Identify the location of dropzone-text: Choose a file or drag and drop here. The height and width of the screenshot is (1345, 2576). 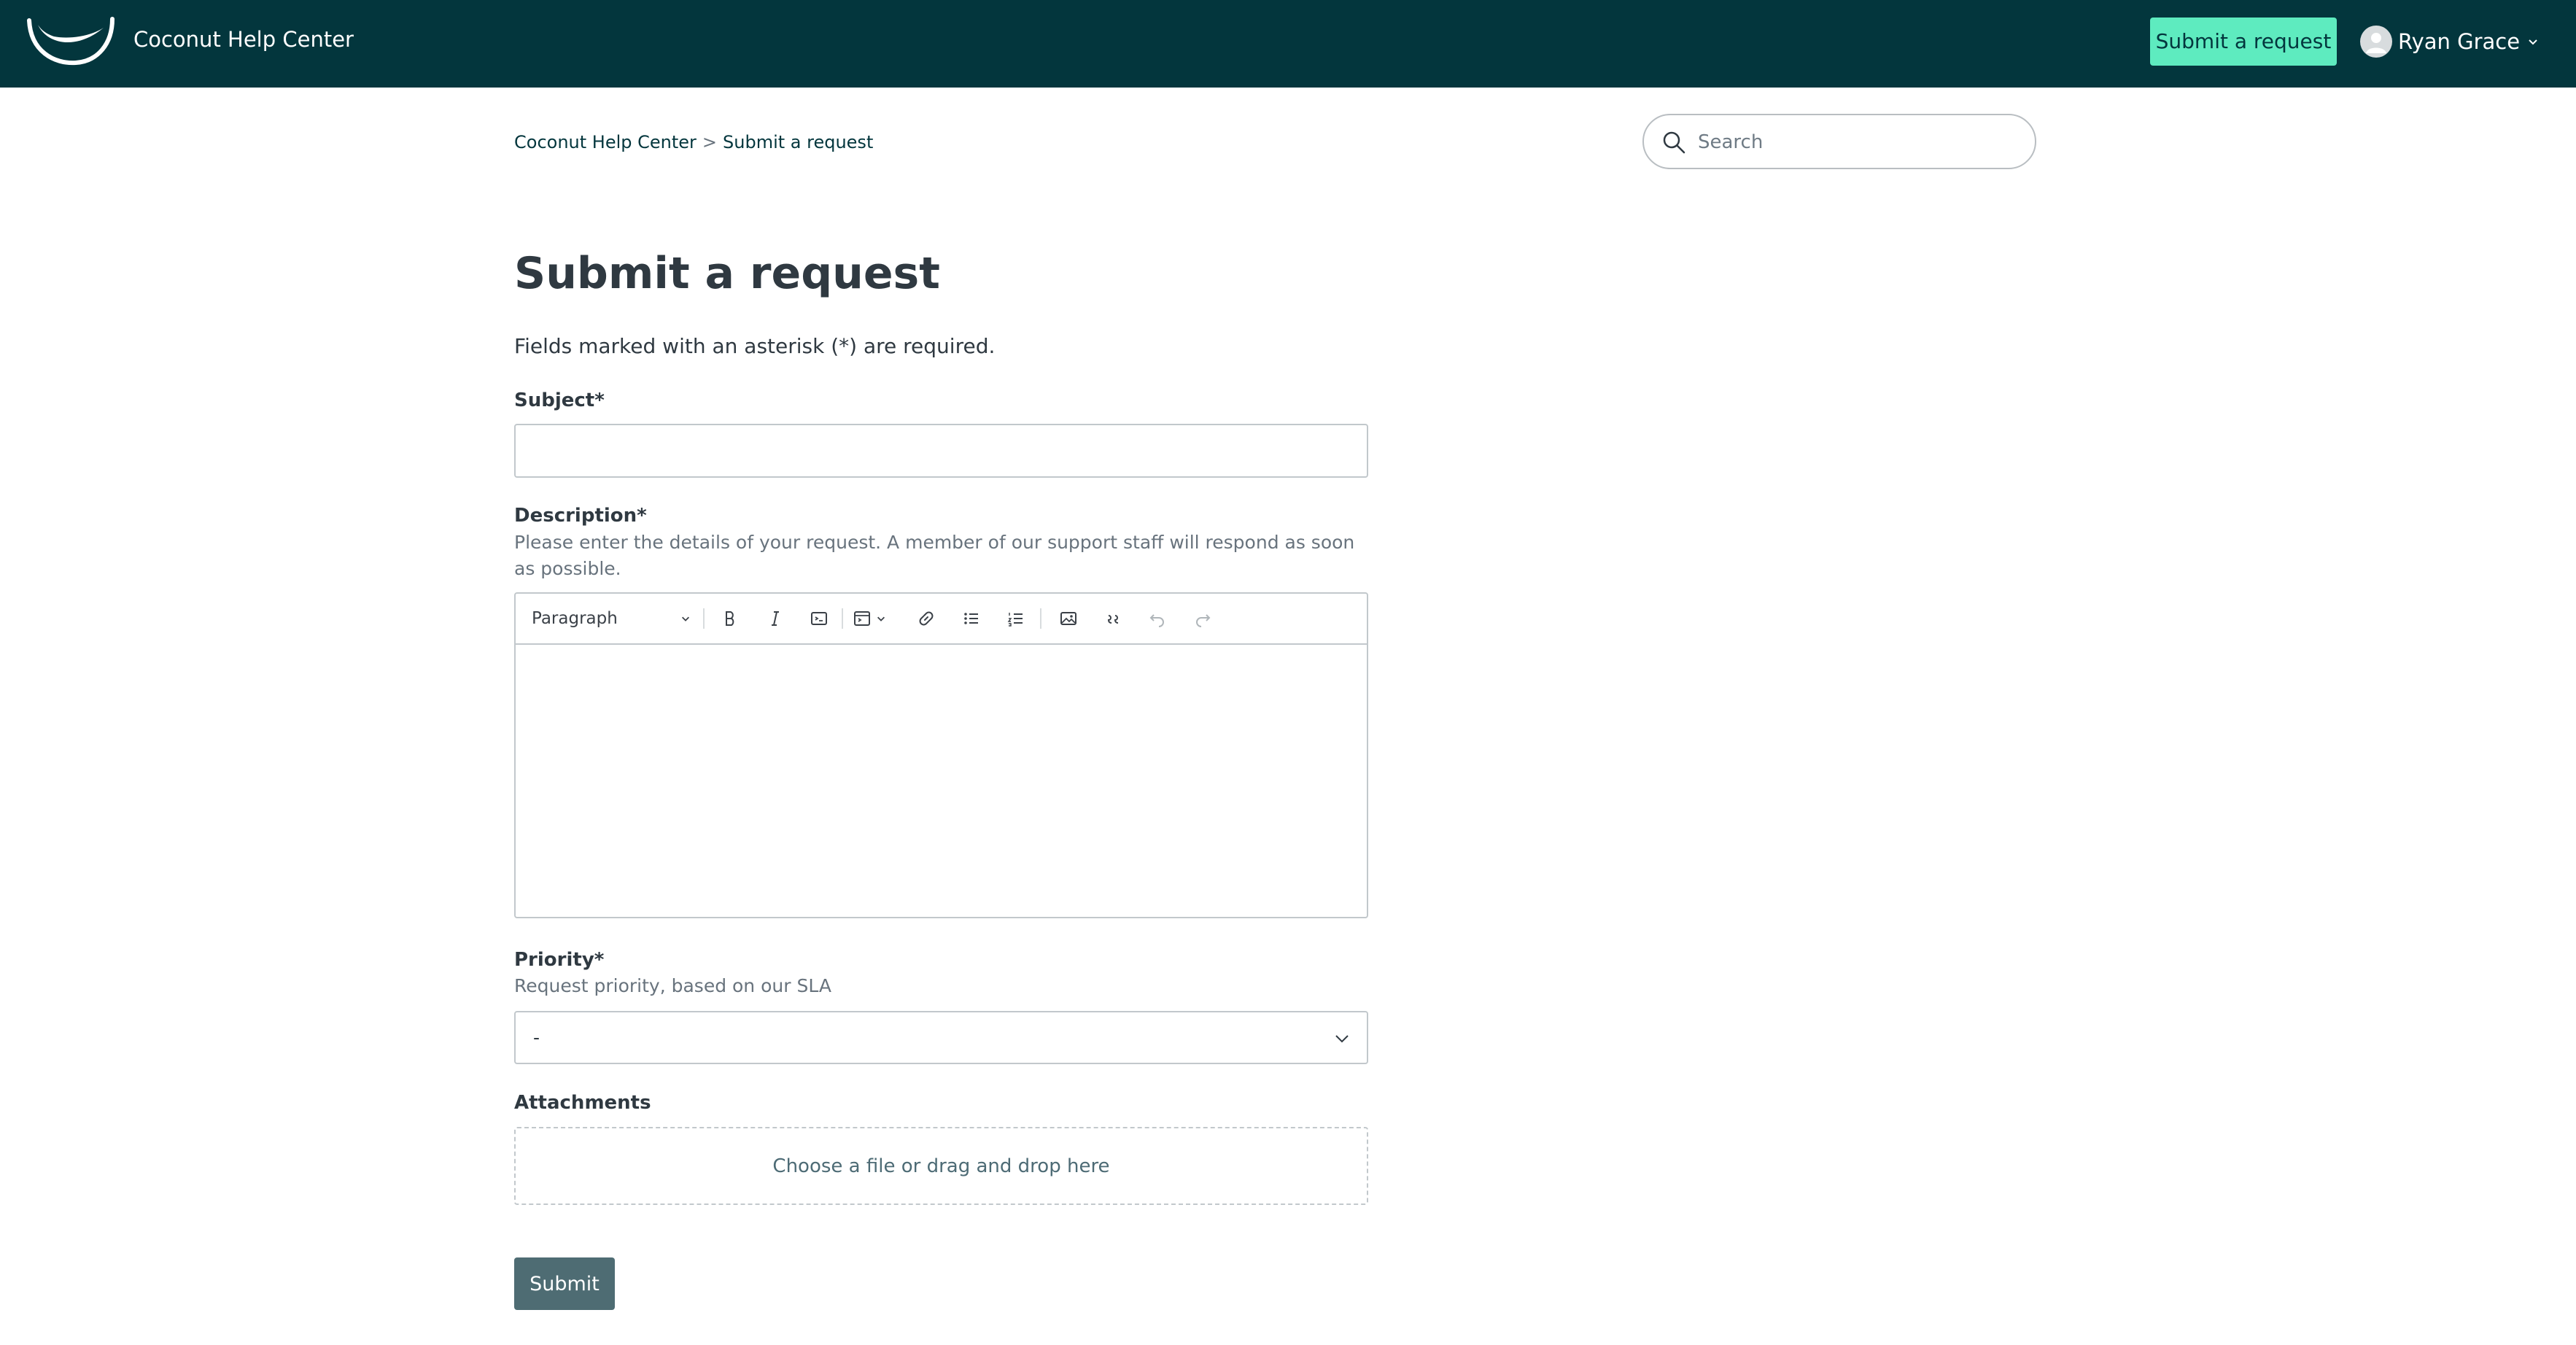
(941, 1166).